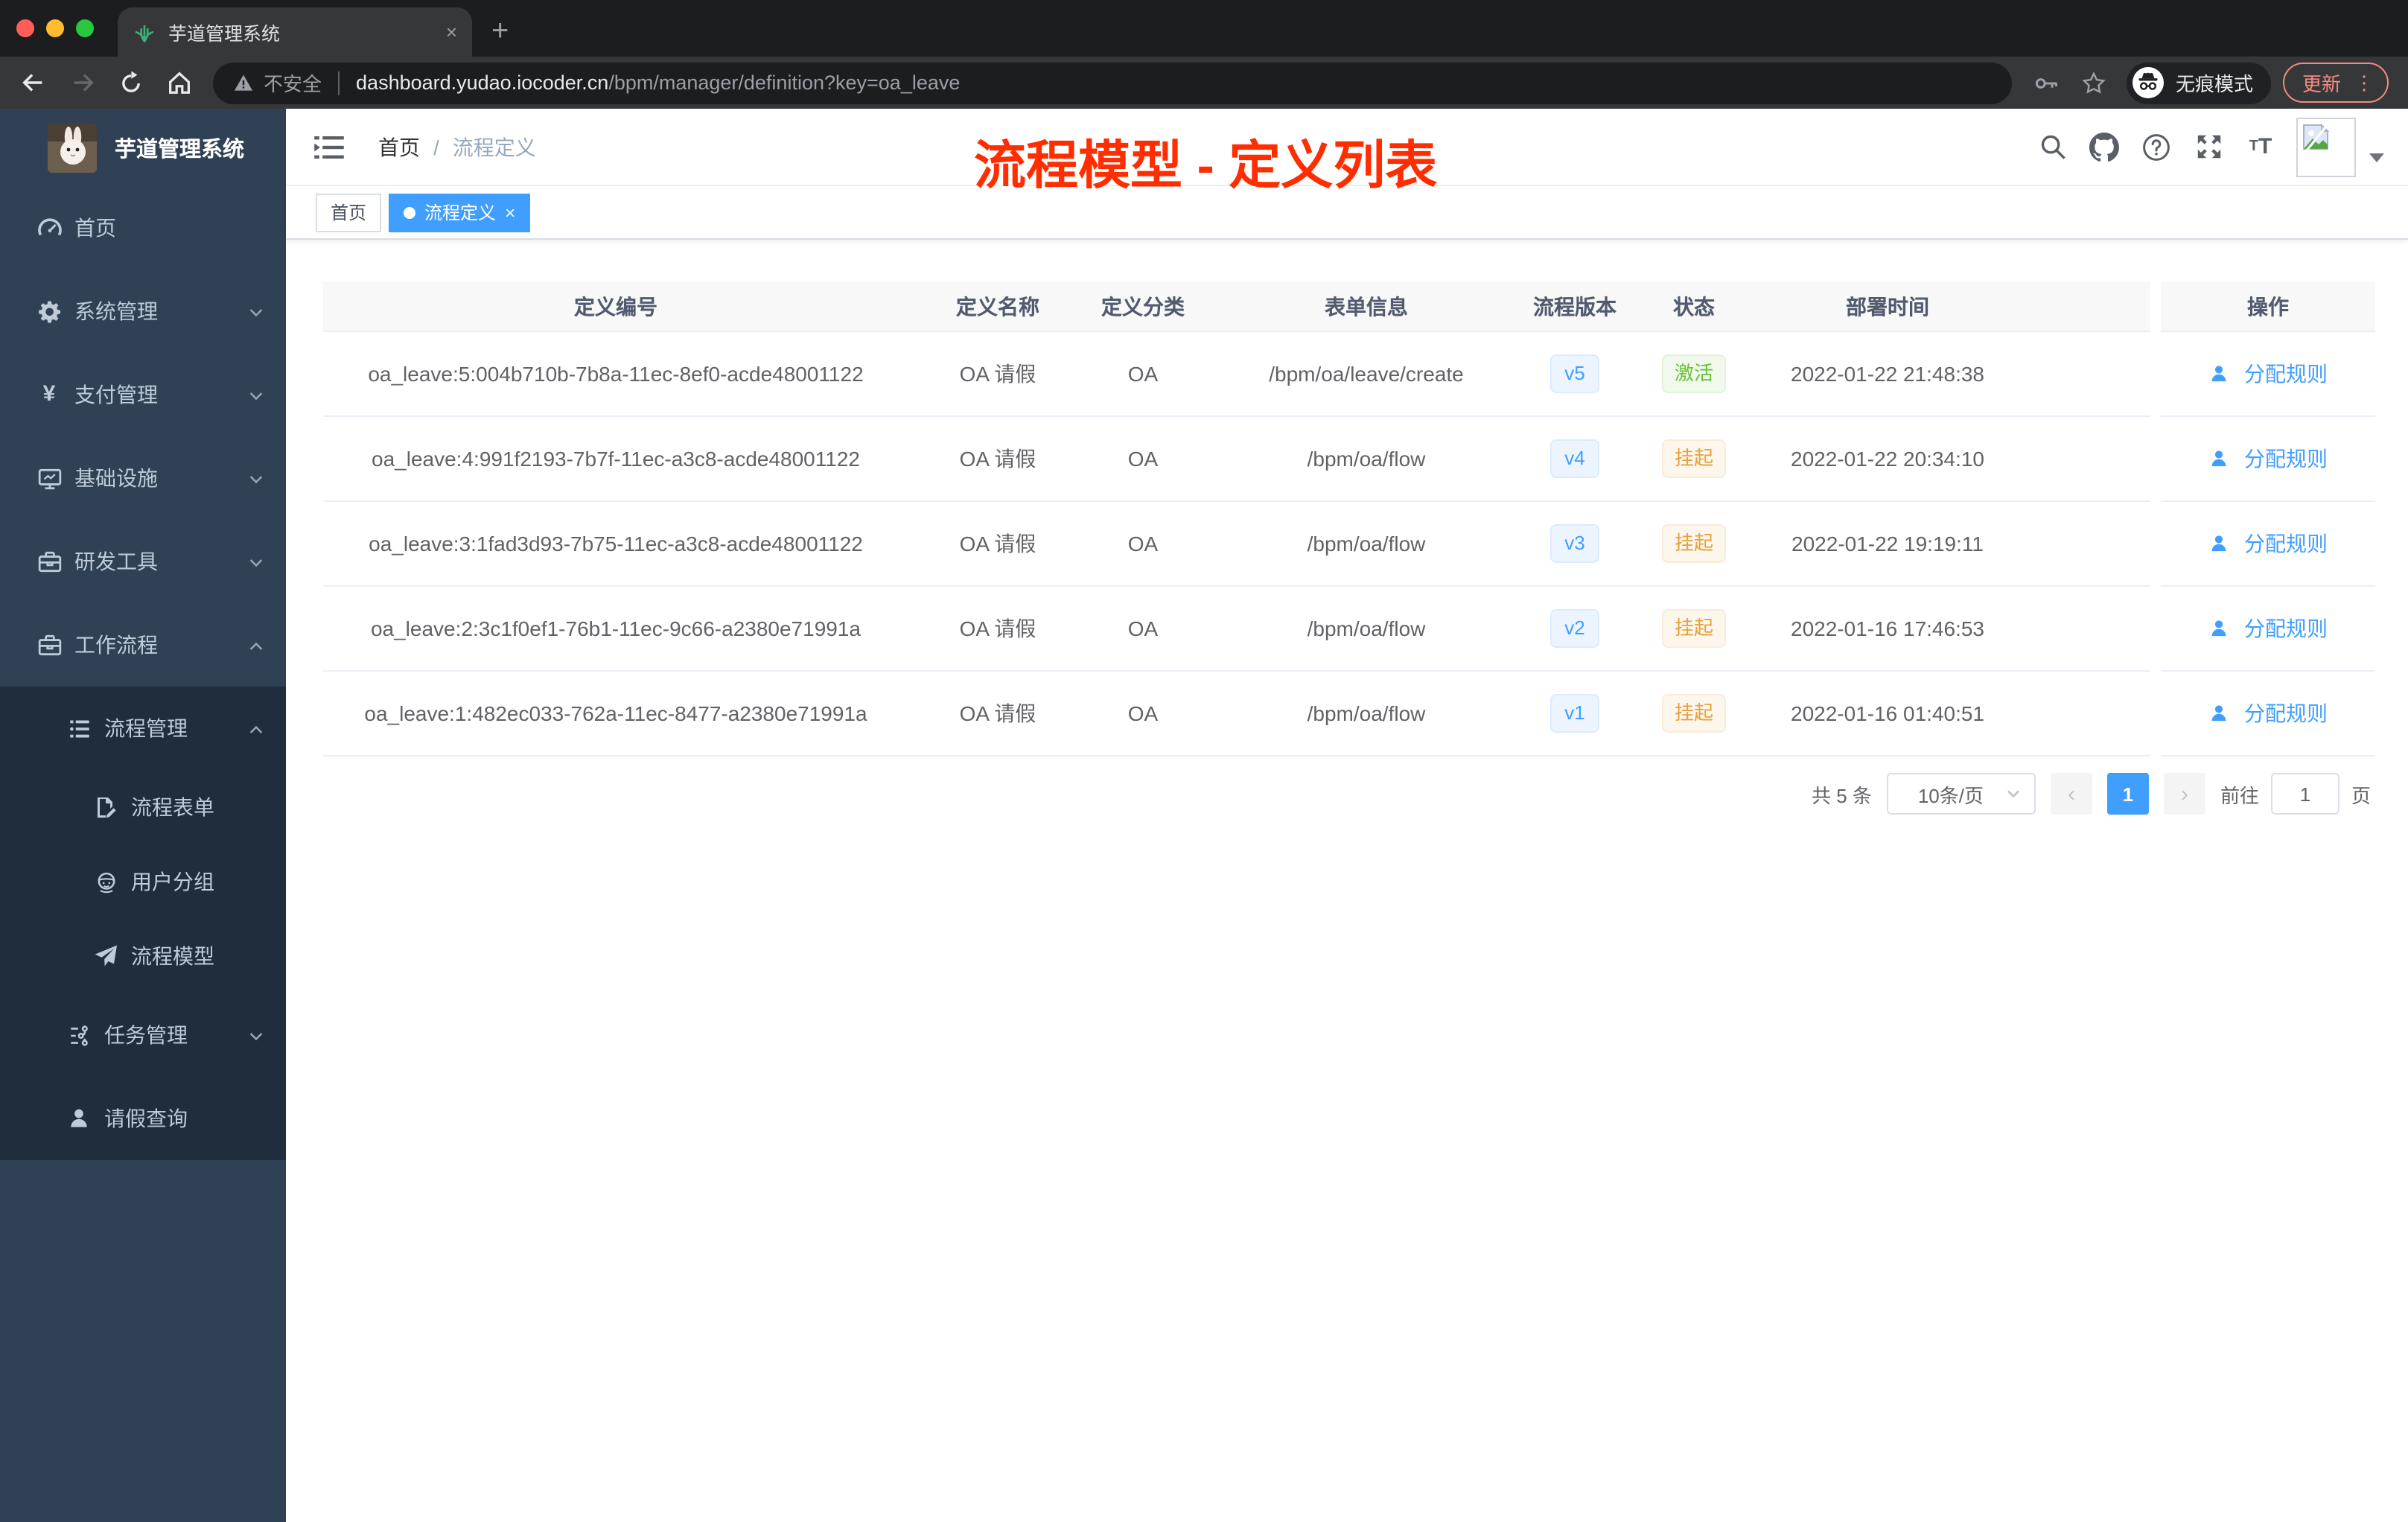 The width and height of the screenshot is (2408, 1522). I want to click on sidebar-item-9: 流程模型, so click(143, 956).